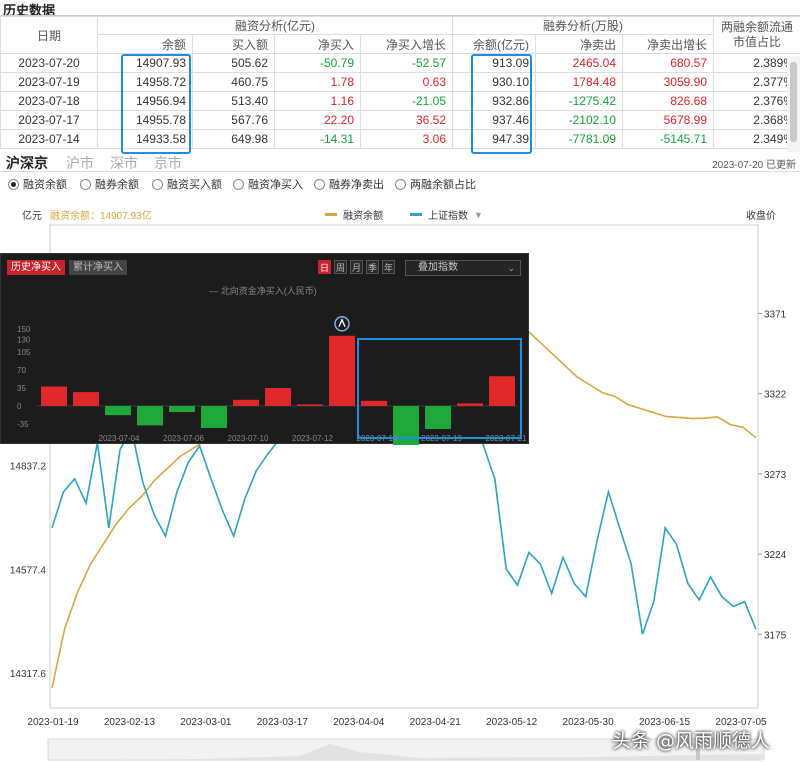 The height and width of the screenshot is (762, 800). What do you see at coordinates (494, 139) in the screenshot?
I see `cell-sec-balance: 947.39` at bounding box center [494, 139].